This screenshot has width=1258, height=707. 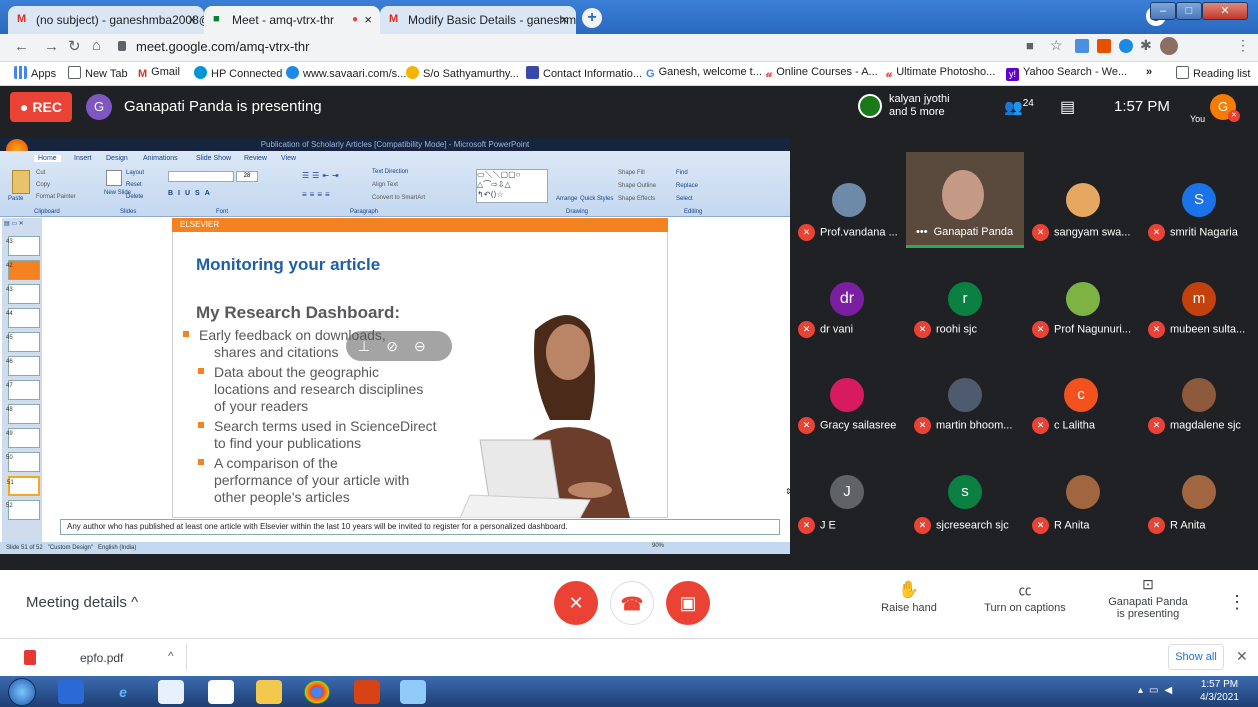 What do you see at coordinates (398, 198) in the screenshot?
I see `smartart-button: Convert to SmartArt` at bounding box center [398, 198].